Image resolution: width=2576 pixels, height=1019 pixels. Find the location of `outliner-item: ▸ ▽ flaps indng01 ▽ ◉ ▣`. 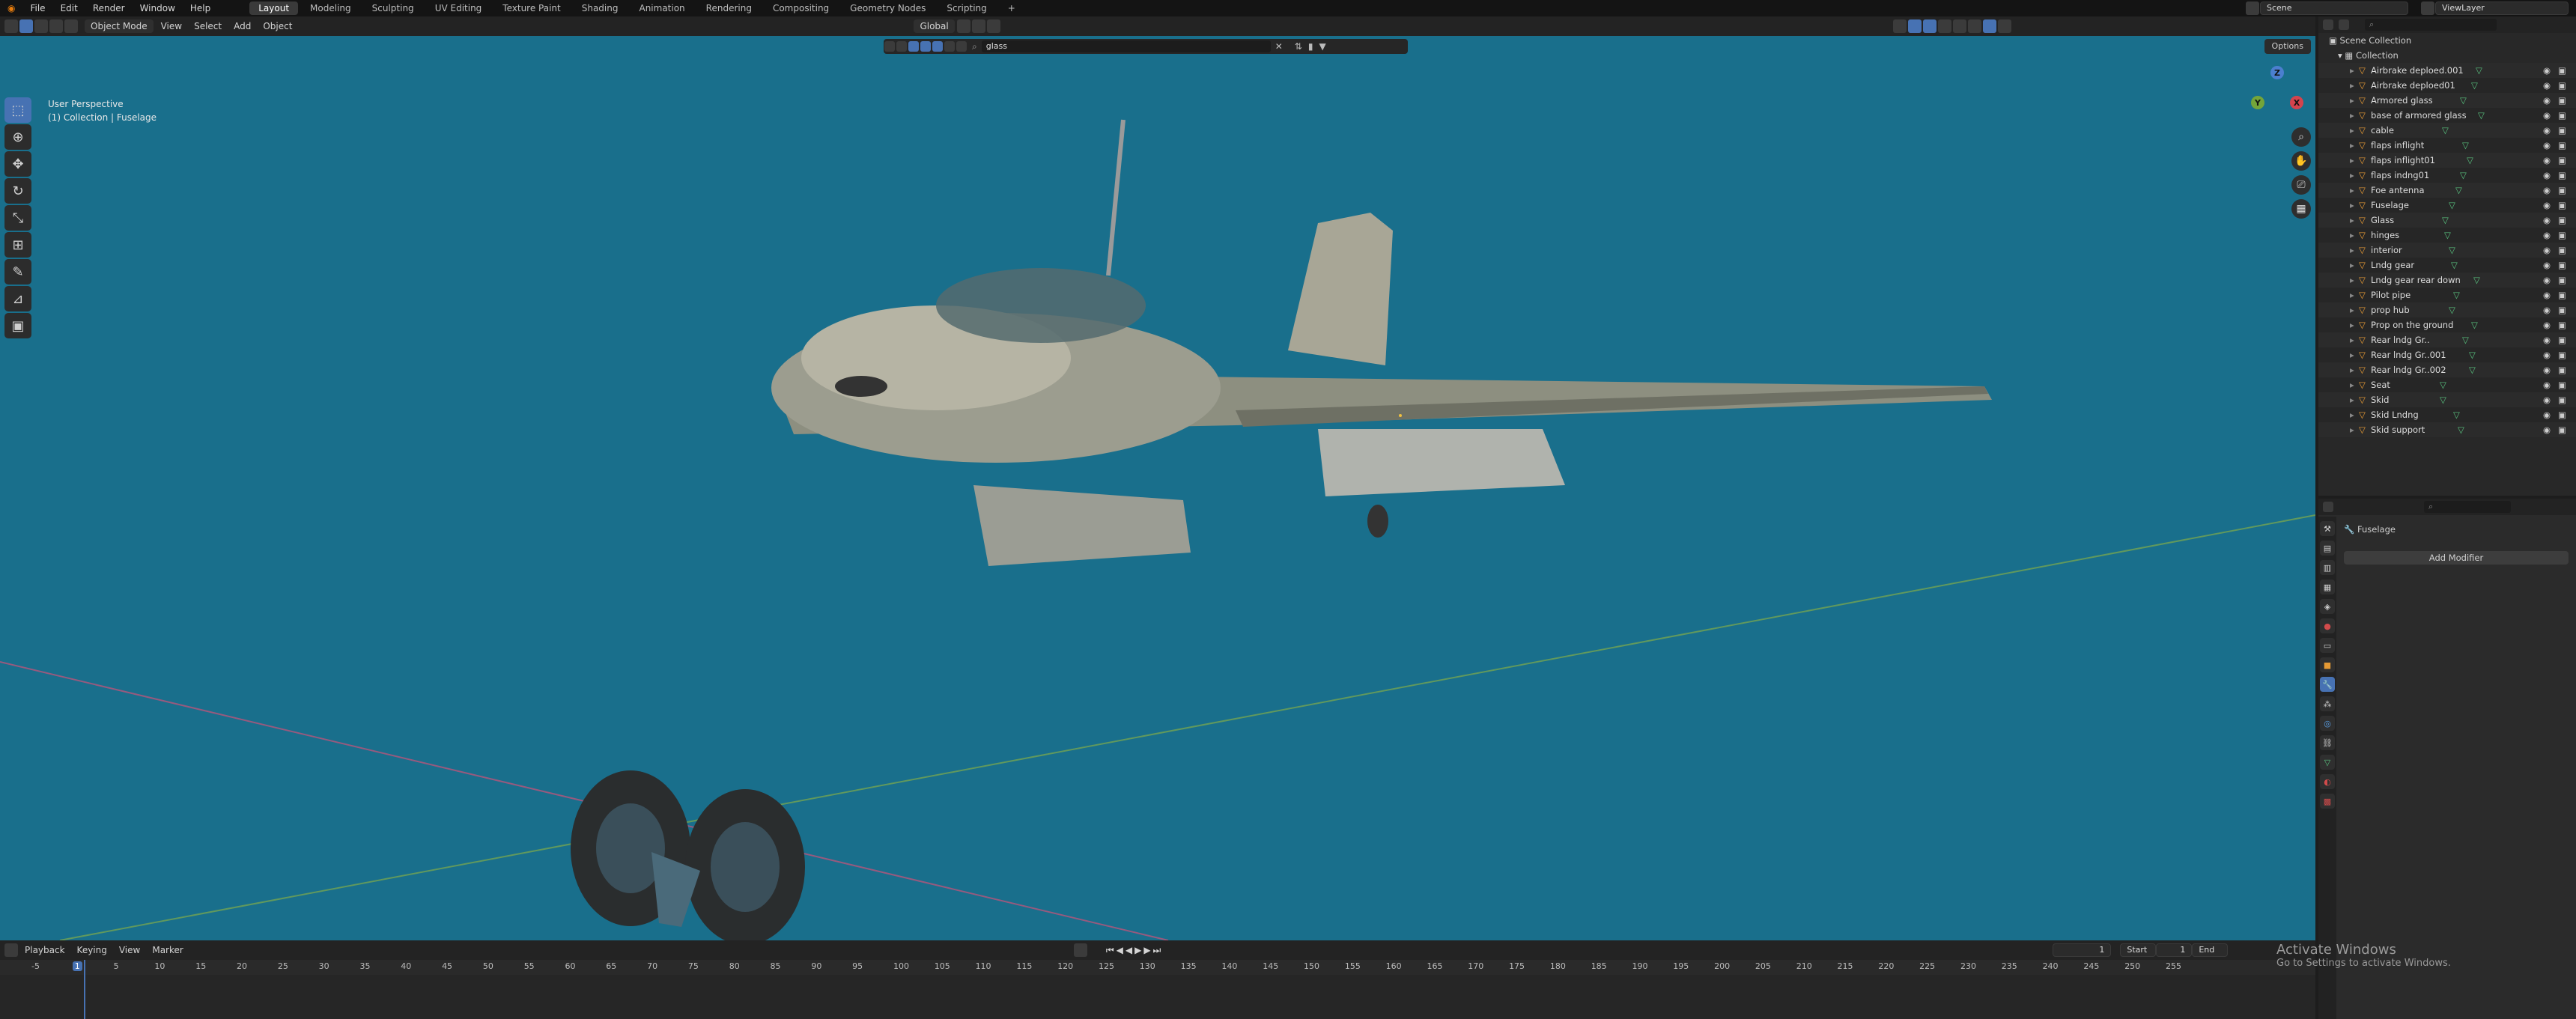

outliner-item: ▸ ▽ flaps indng01 ▽ ◉ ▣ is located at coordinates (2447, 175).